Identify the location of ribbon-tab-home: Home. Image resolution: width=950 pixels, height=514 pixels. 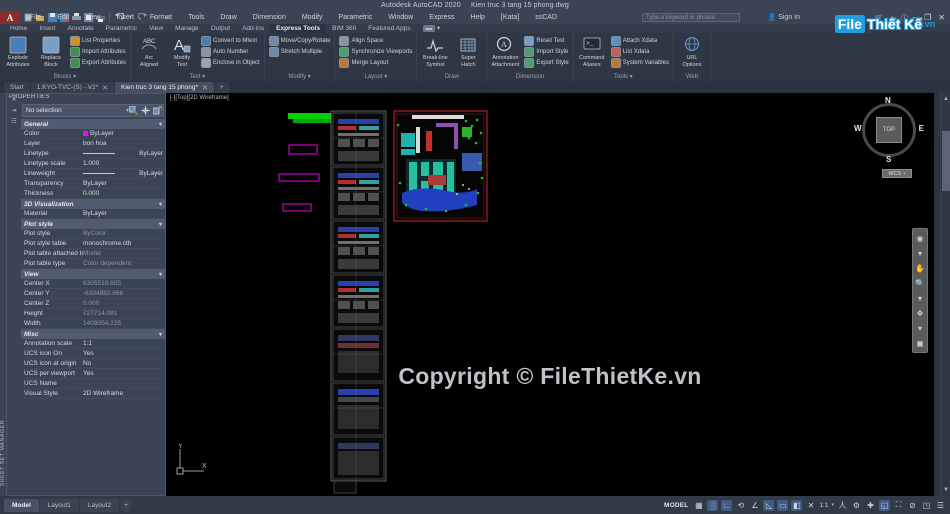
(18, 28).